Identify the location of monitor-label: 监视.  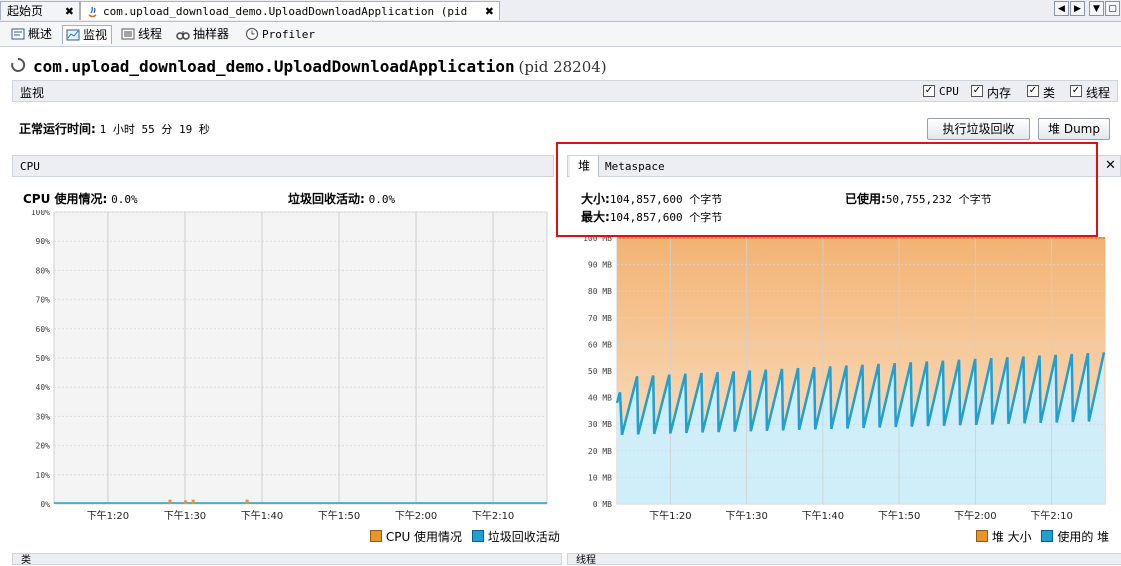
(32, 93).